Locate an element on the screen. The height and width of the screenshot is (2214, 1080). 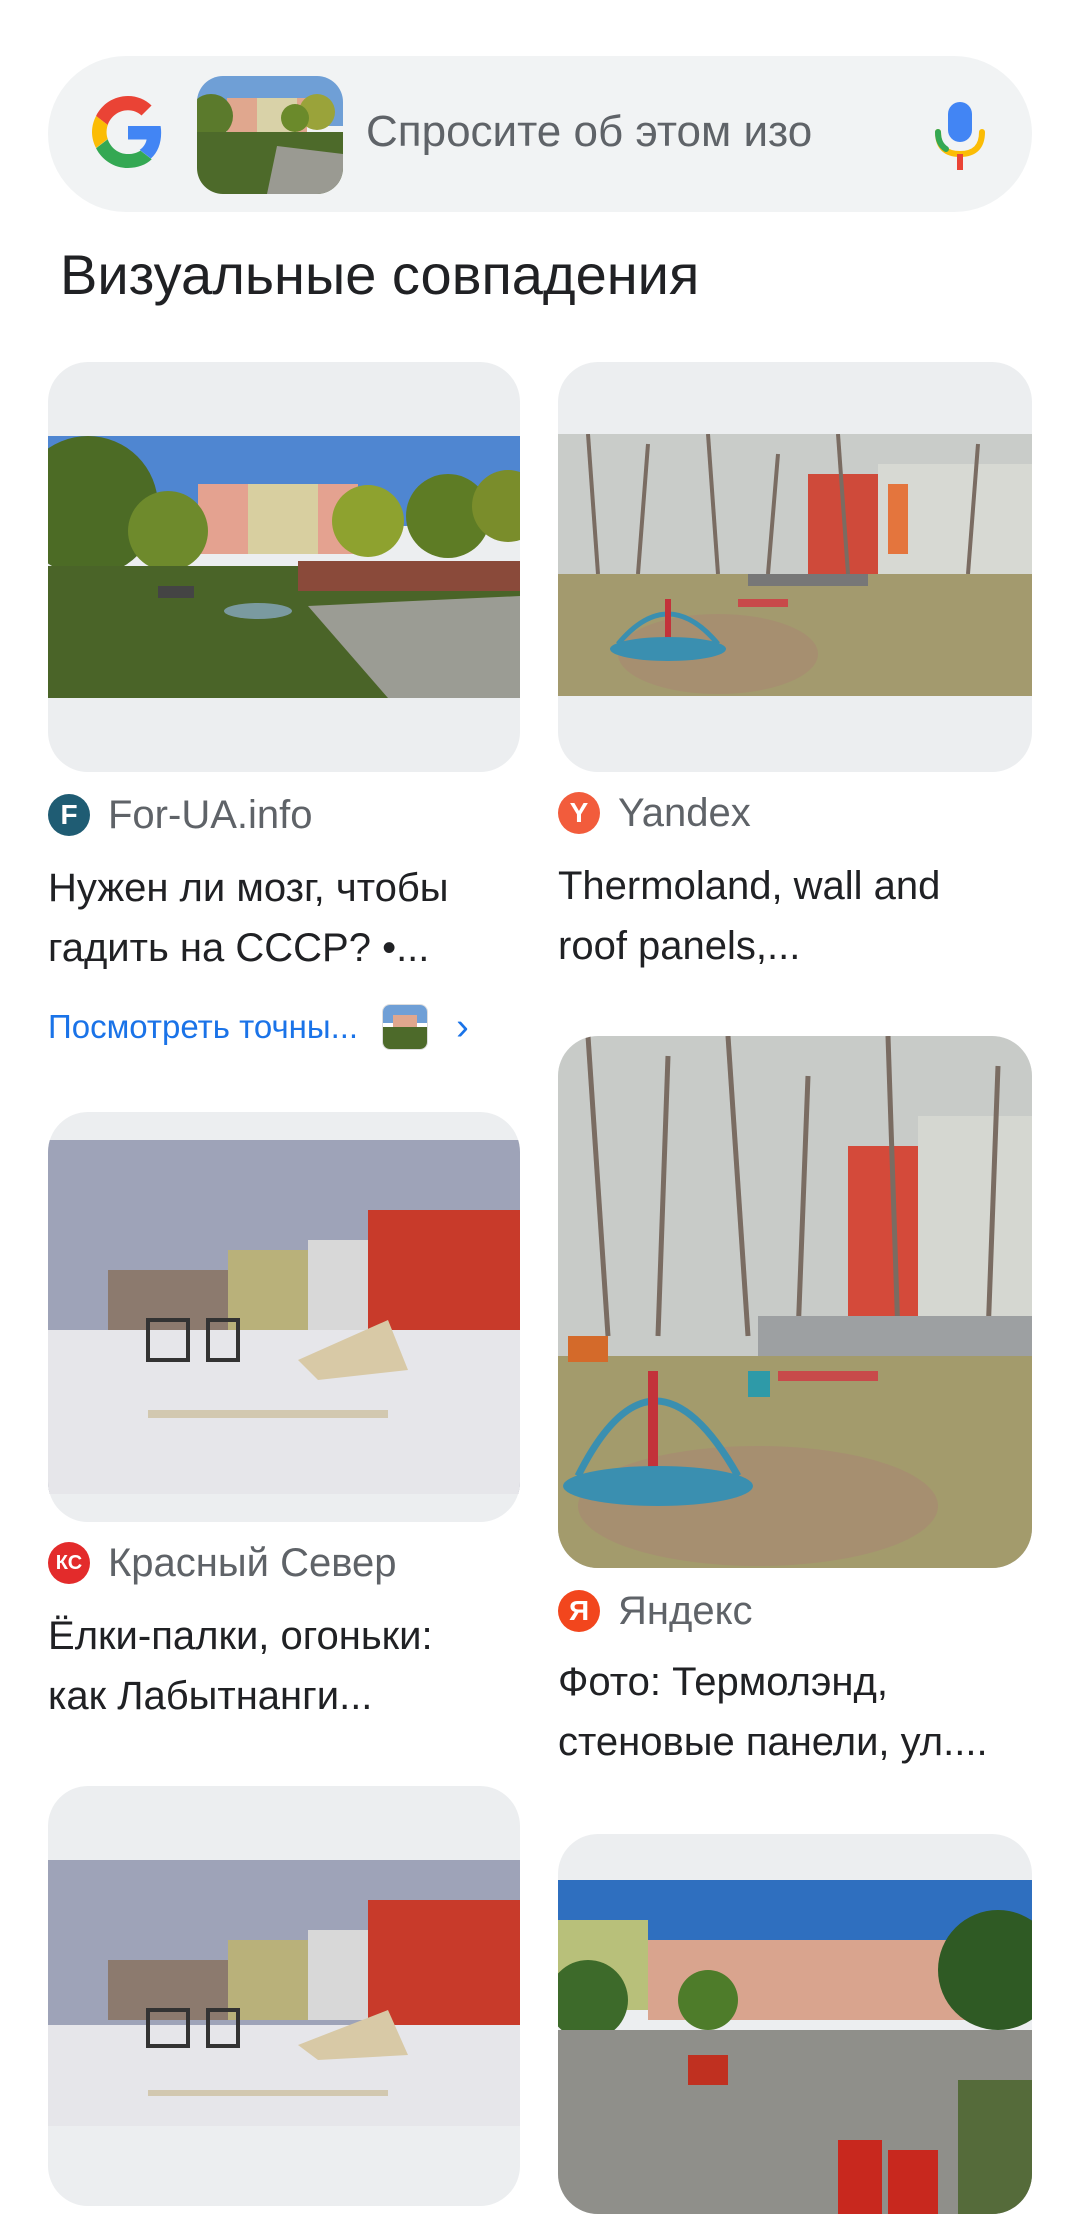
result-title-line: Нужен ли мозг, чтобы is located at coordinates (248, 888).